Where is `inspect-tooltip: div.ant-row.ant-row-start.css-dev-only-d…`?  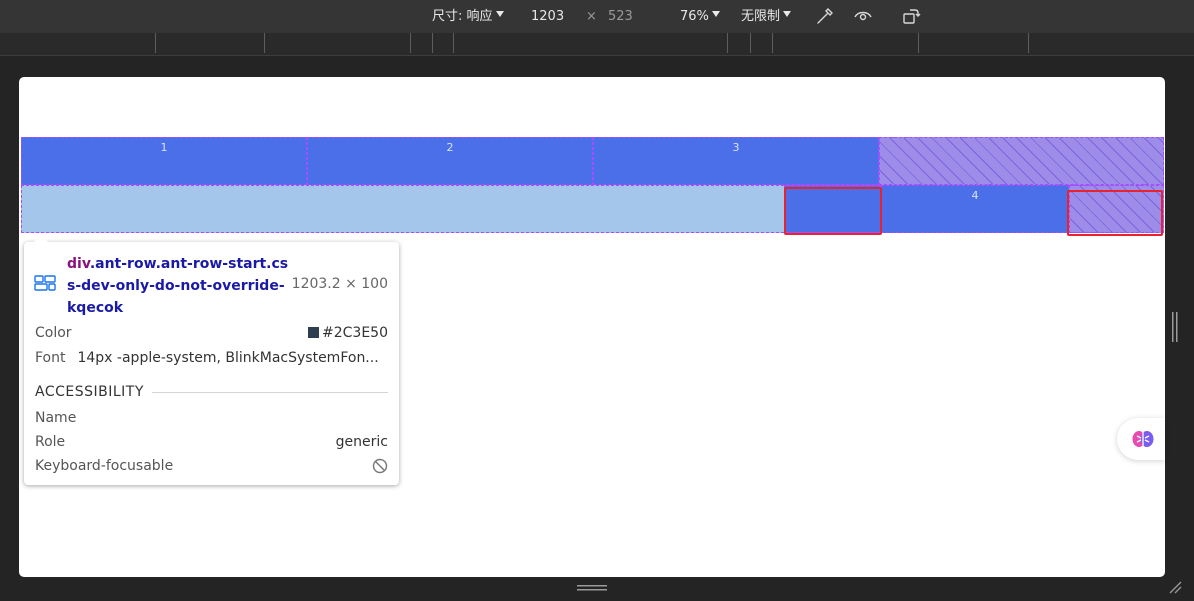
inspect-tooltip: div.ant-row.ant-row-start.css-dev-only-d… is located at coordinates (211, 360).